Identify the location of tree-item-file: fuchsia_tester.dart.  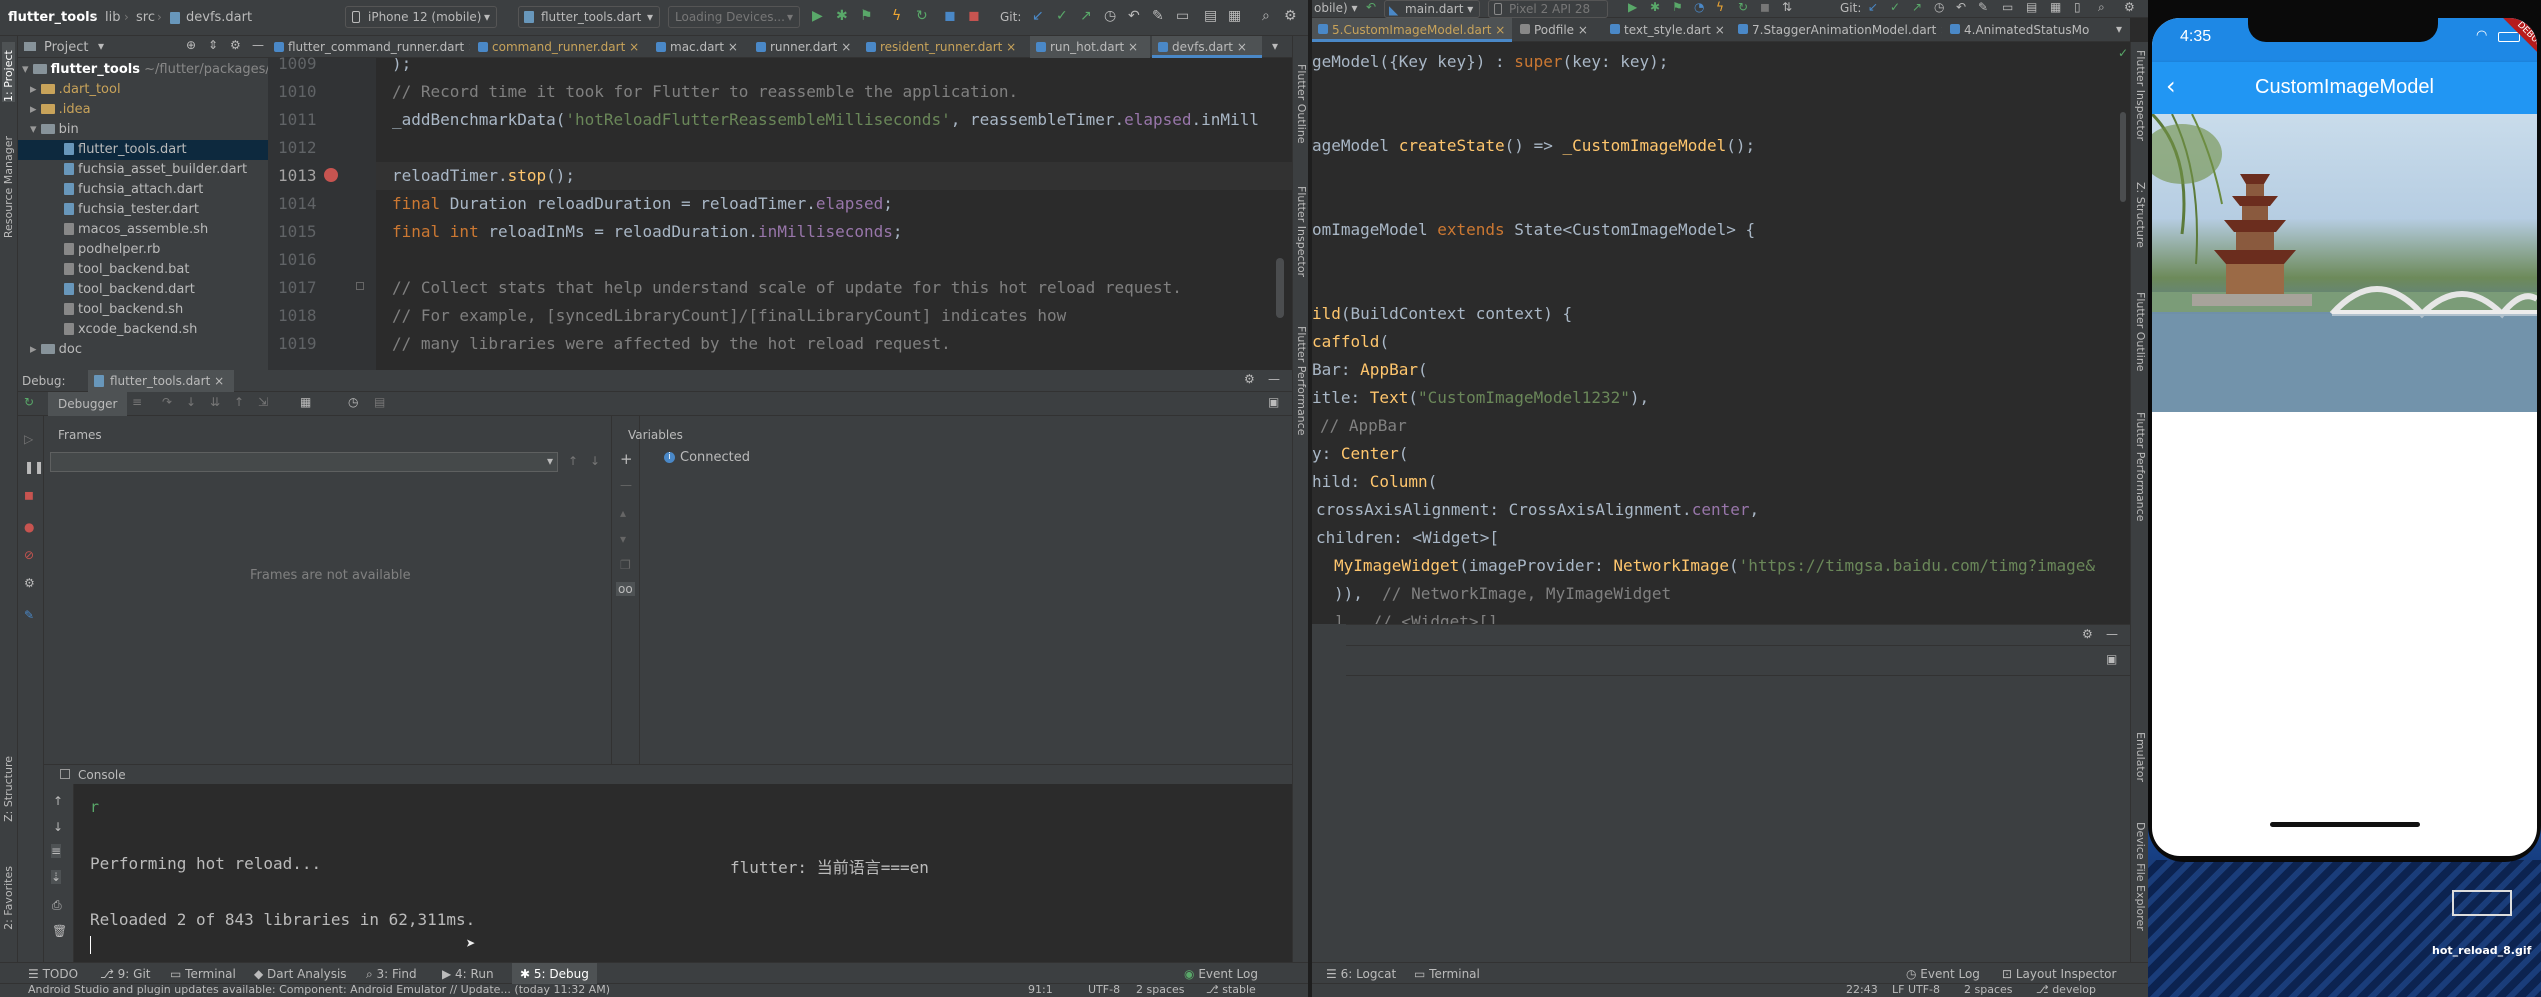
(131, 210).